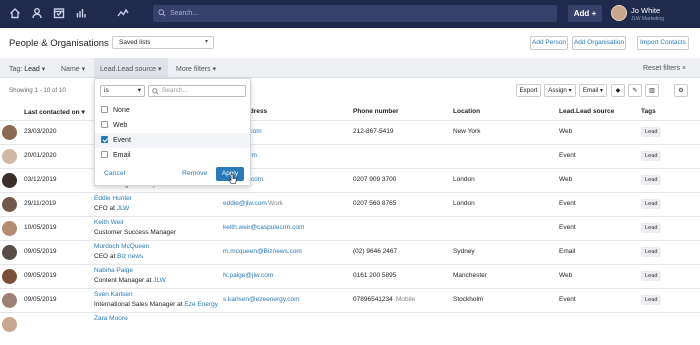 The height and width of the screenshot is (345, 700). I want to click on remove-button: Remove, so click(194, 173).